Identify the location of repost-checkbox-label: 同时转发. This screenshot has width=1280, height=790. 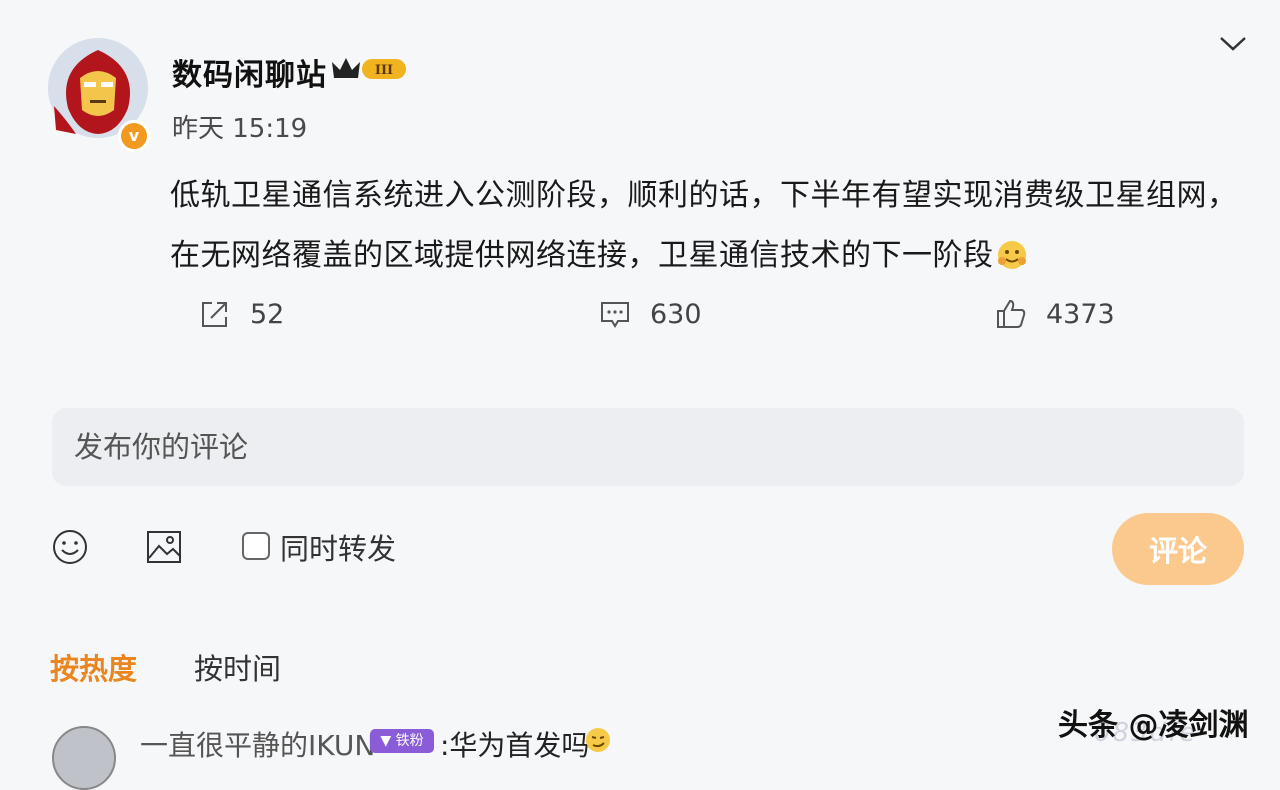
(338, 547).